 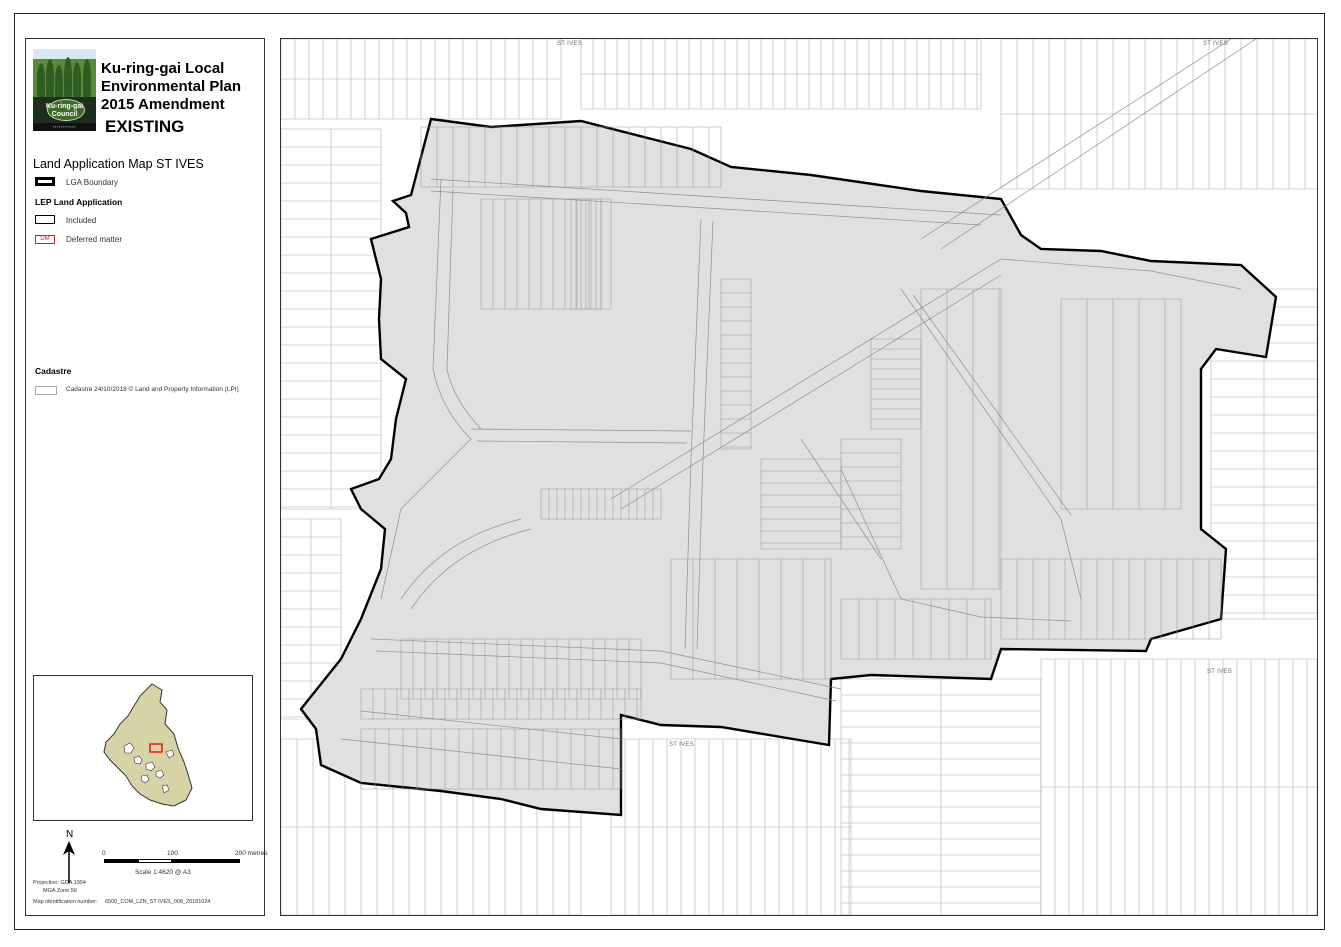 I want to click on included-label: Included, so click(x=81, y=220).